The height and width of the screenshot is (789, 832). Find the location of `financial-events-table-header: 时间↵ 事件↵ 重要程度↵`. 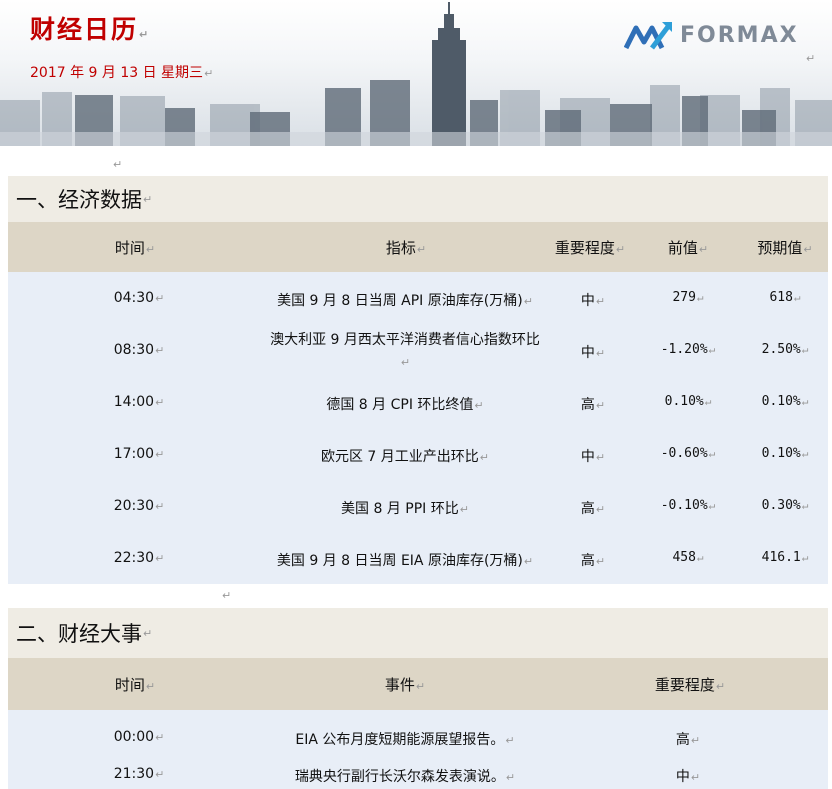

financial-events-table-header: 时间↵ 事件↵ 重要程度↵ is located at coordinates (418, 684).